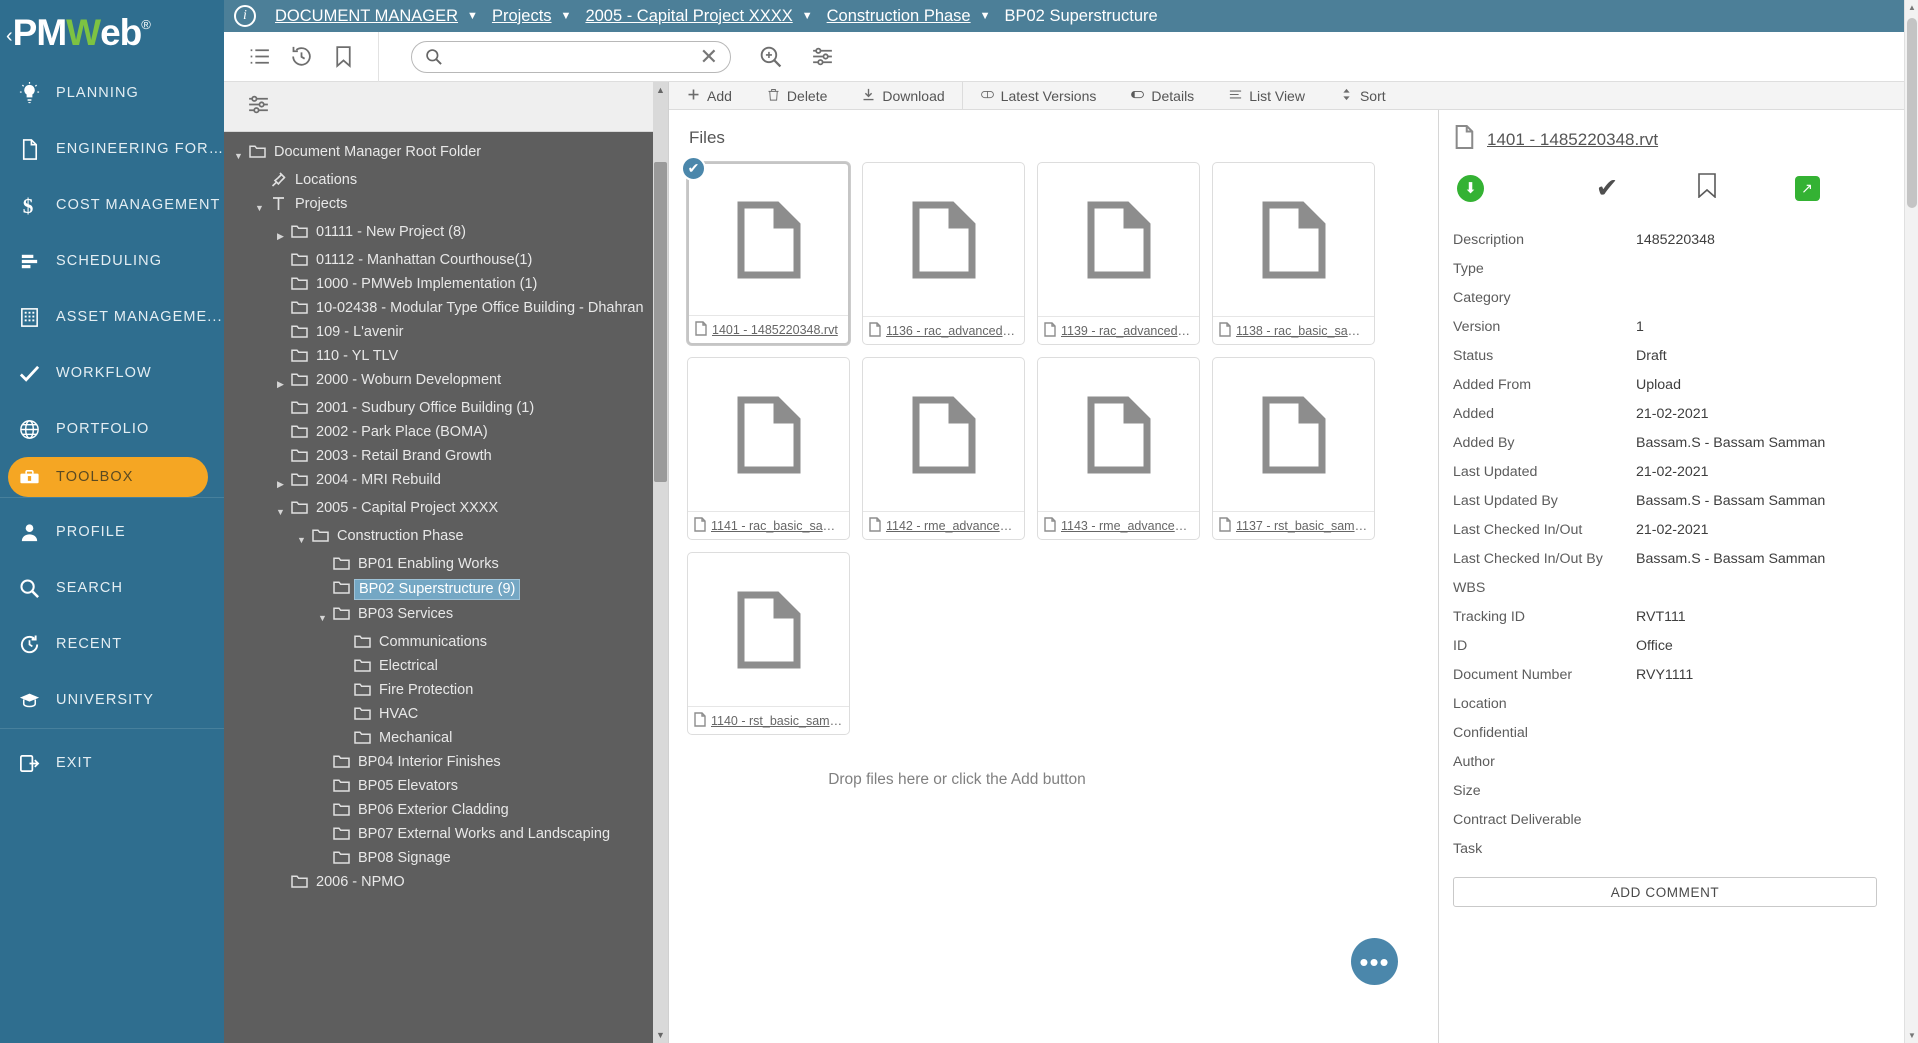  I want to click on clear-search-icon: ✕, so click(709, 56).